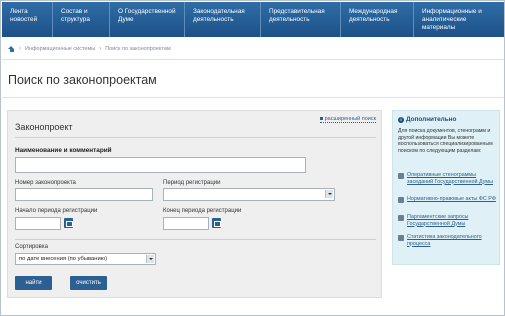 The width and height of the screenshot is (505, 316). Describe the element at coordinates (81, 19) in the screenshot. I see `nav-item-structure: Состав и структура` at that location.